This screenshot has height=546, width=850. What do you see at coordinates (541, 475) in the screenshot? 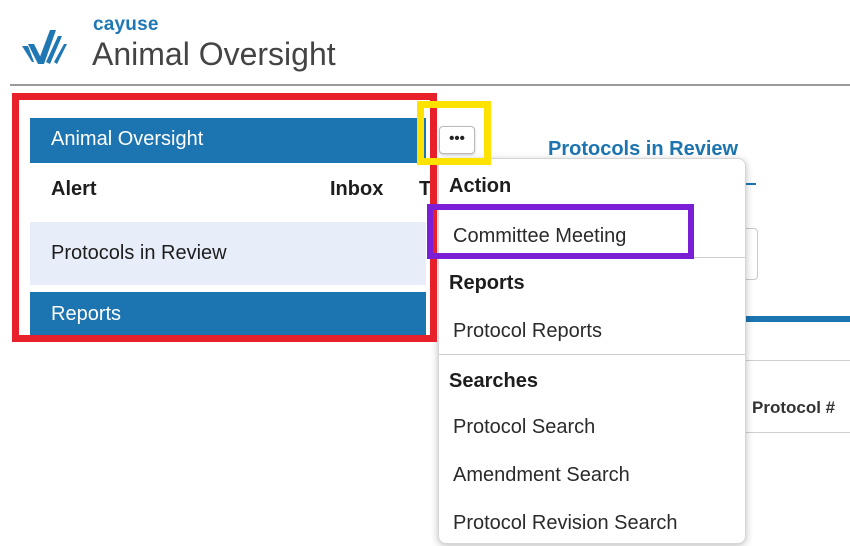
I see `menu-item-amendment-search: Amendment Search` at bounding box center [541, 475].